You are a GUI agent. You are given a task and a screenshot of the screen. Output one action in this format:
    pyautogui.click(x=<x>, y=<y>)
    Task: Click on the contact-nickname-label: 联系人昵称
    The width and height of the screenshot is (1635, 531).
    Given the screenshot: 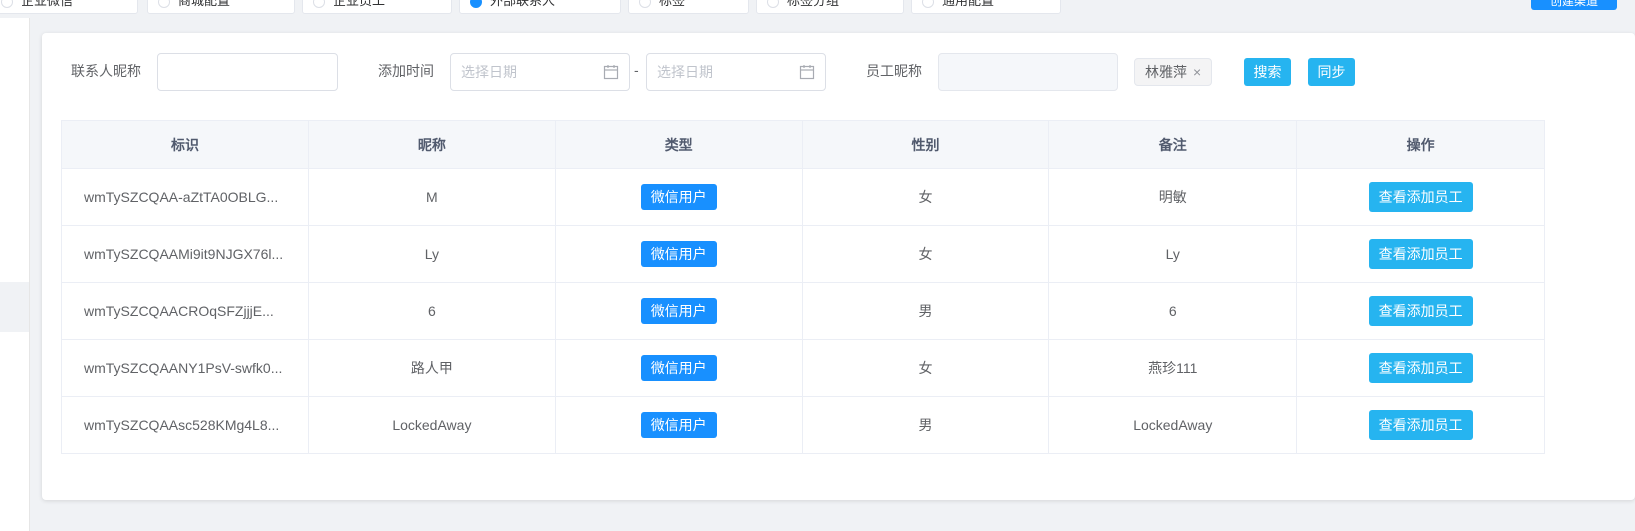 What is the action you would take?
    pyautogui.click(x=106, y=71)
    